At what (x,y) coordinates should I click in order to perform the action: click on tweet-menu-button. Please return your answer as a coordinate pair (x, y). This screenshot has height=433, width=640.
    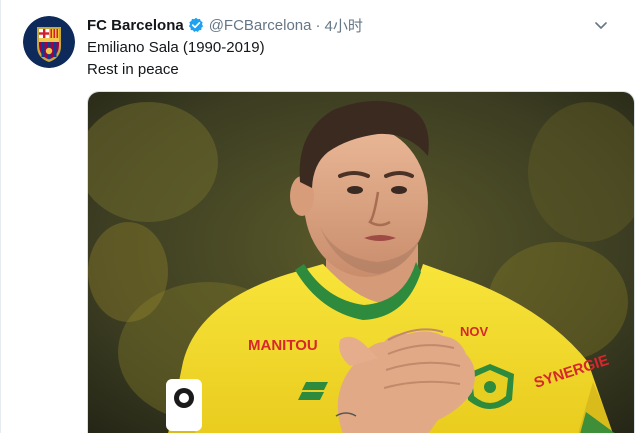
    Looking at the image, I should click on (601, 26).